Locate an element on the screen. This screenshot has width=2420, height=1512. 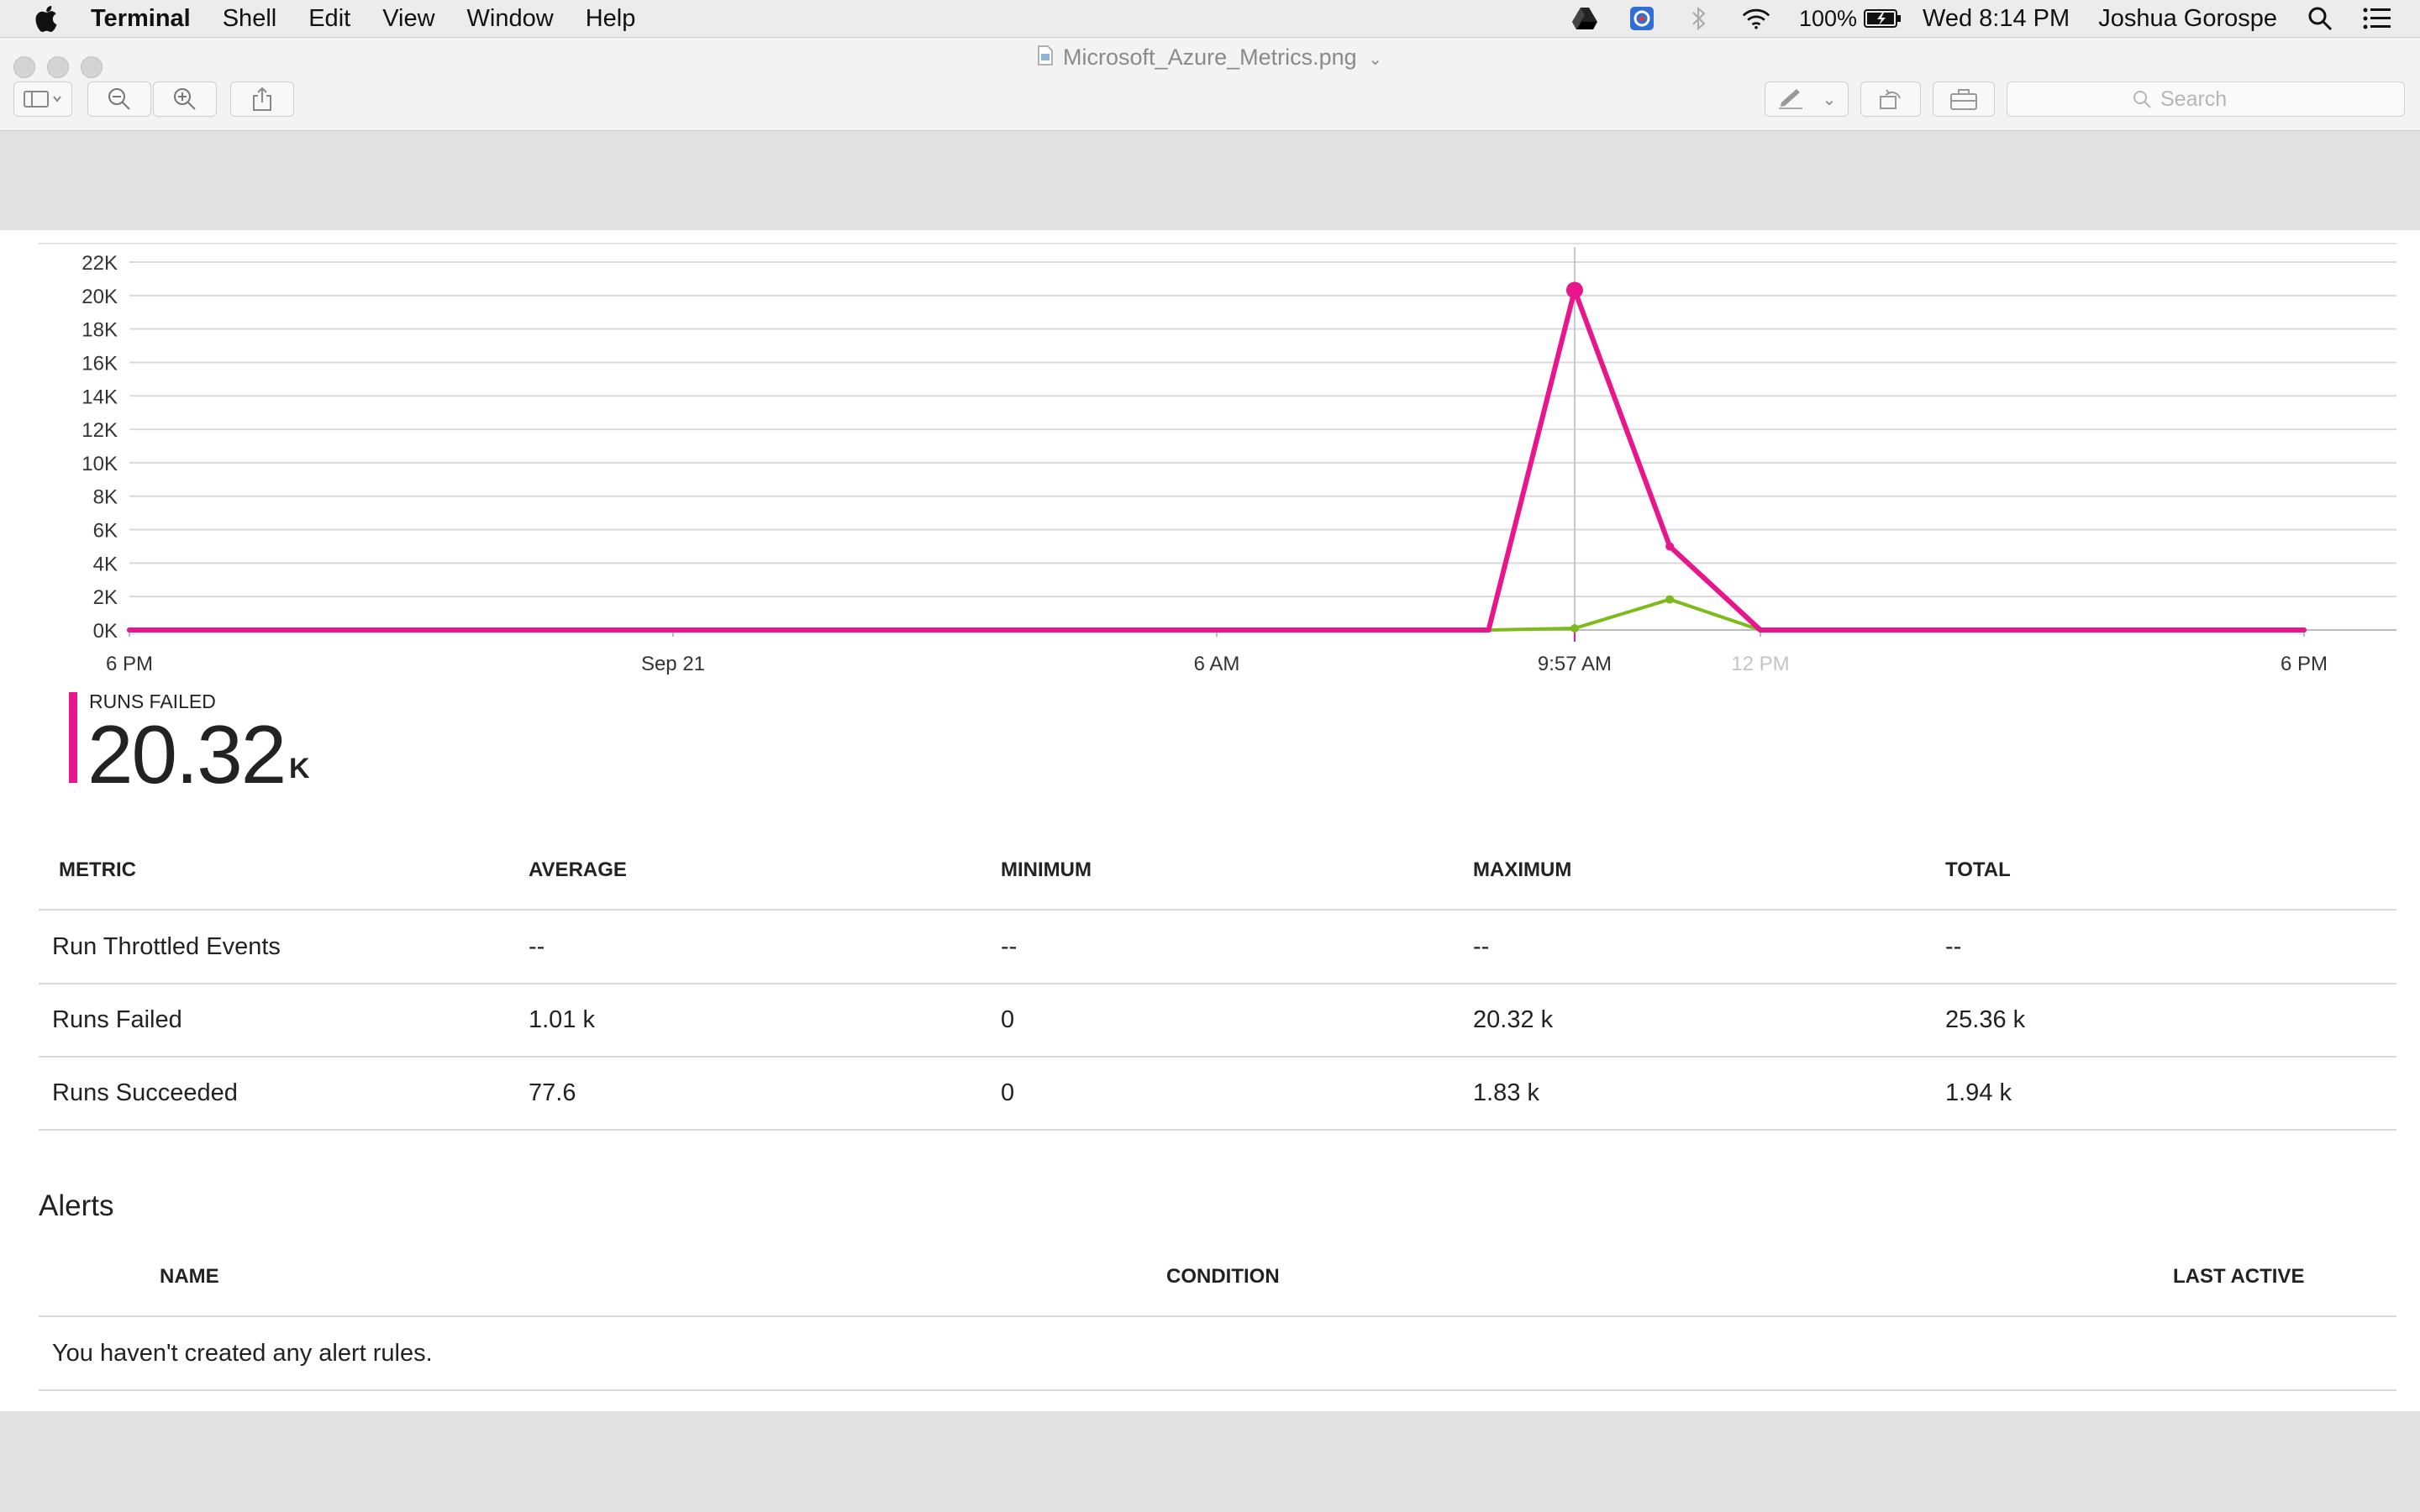
table-row: Runs Failed 1.01 k 0 20.32 k 25.36 k is located at coordinates (1217, 1021).